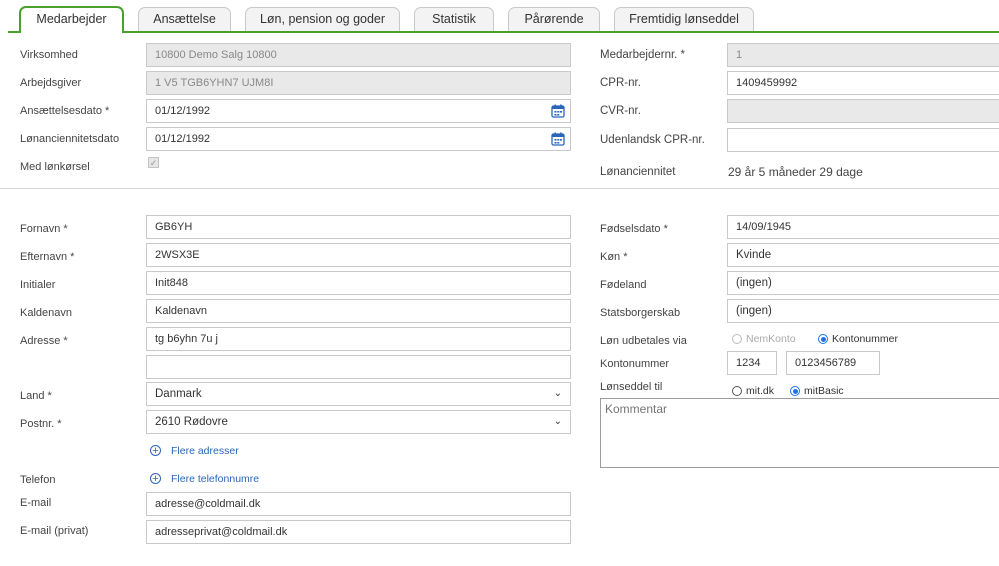 This screenshot has width=999, height=566. I want to click on med-loenkoersel-label: Med lønkørsel, so click(55, 167).